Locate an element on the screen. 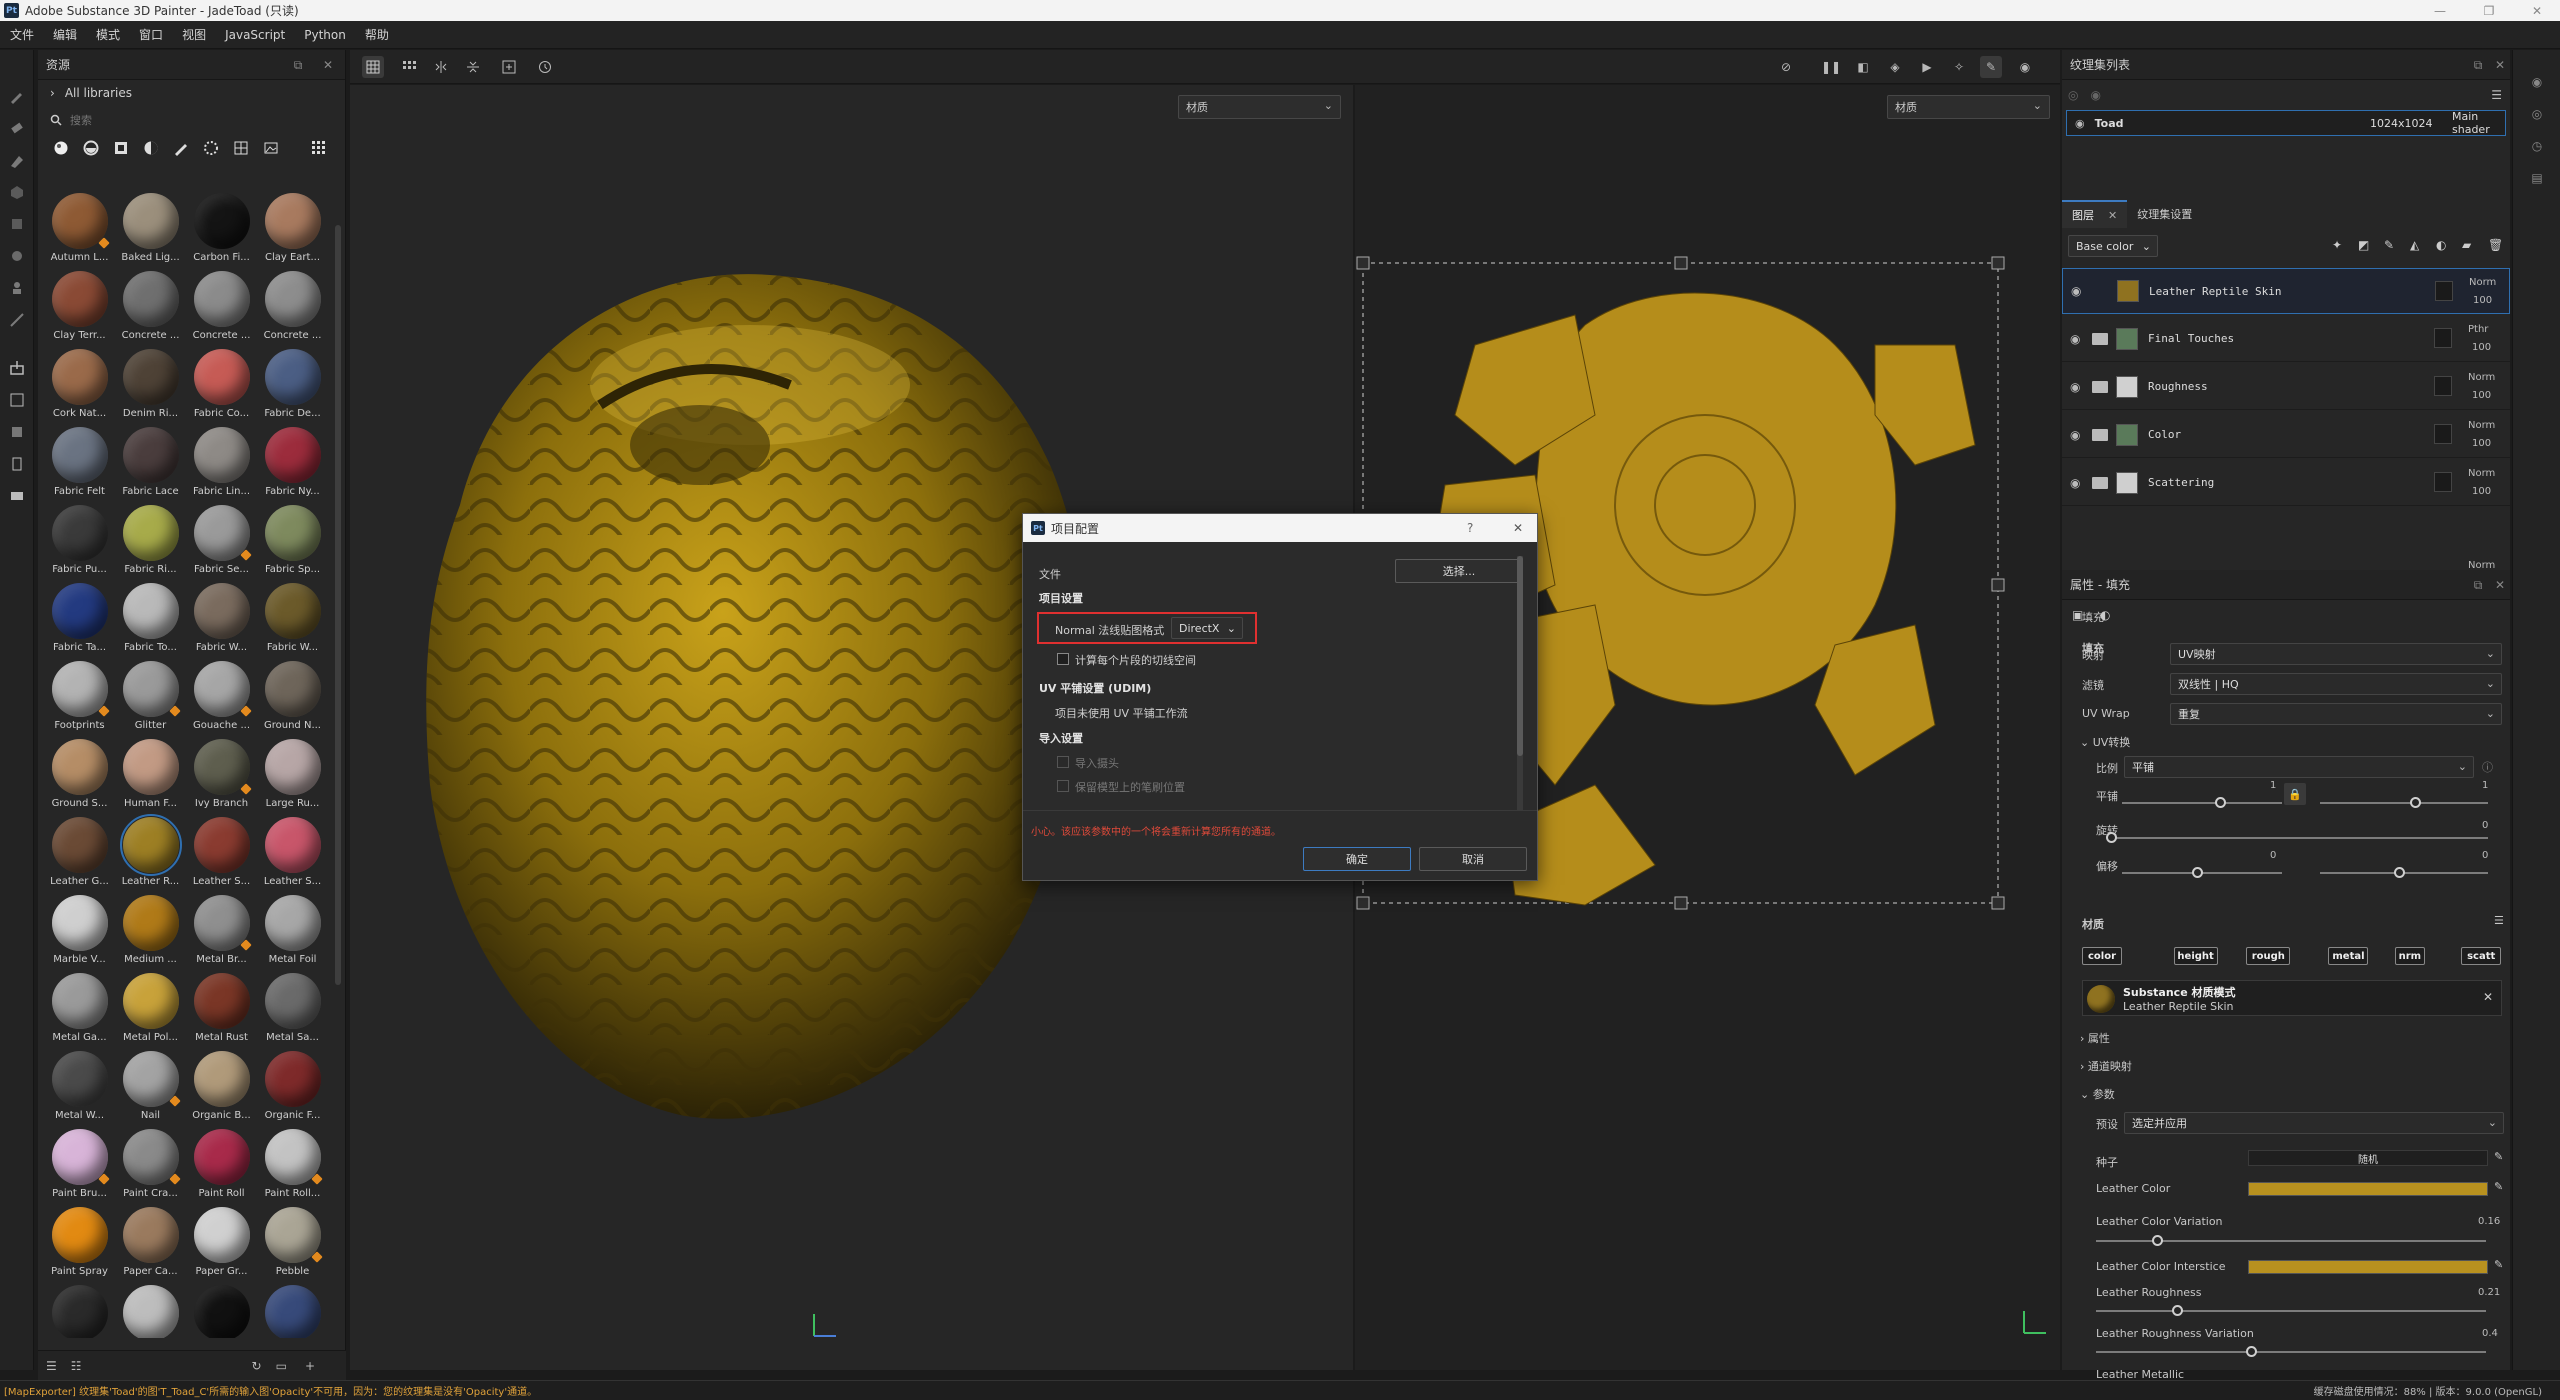 The height and width of the screenshot is (1400, 2560). hide-ui-icon: ⊘ is located at coordinates (1786, 67).